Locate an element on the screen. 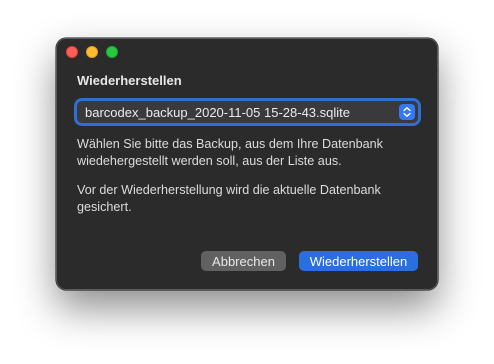 The width and height of the screenshot is (494, 364). chevron-up-down-icon-glyph is located at coordinates (407, 112).